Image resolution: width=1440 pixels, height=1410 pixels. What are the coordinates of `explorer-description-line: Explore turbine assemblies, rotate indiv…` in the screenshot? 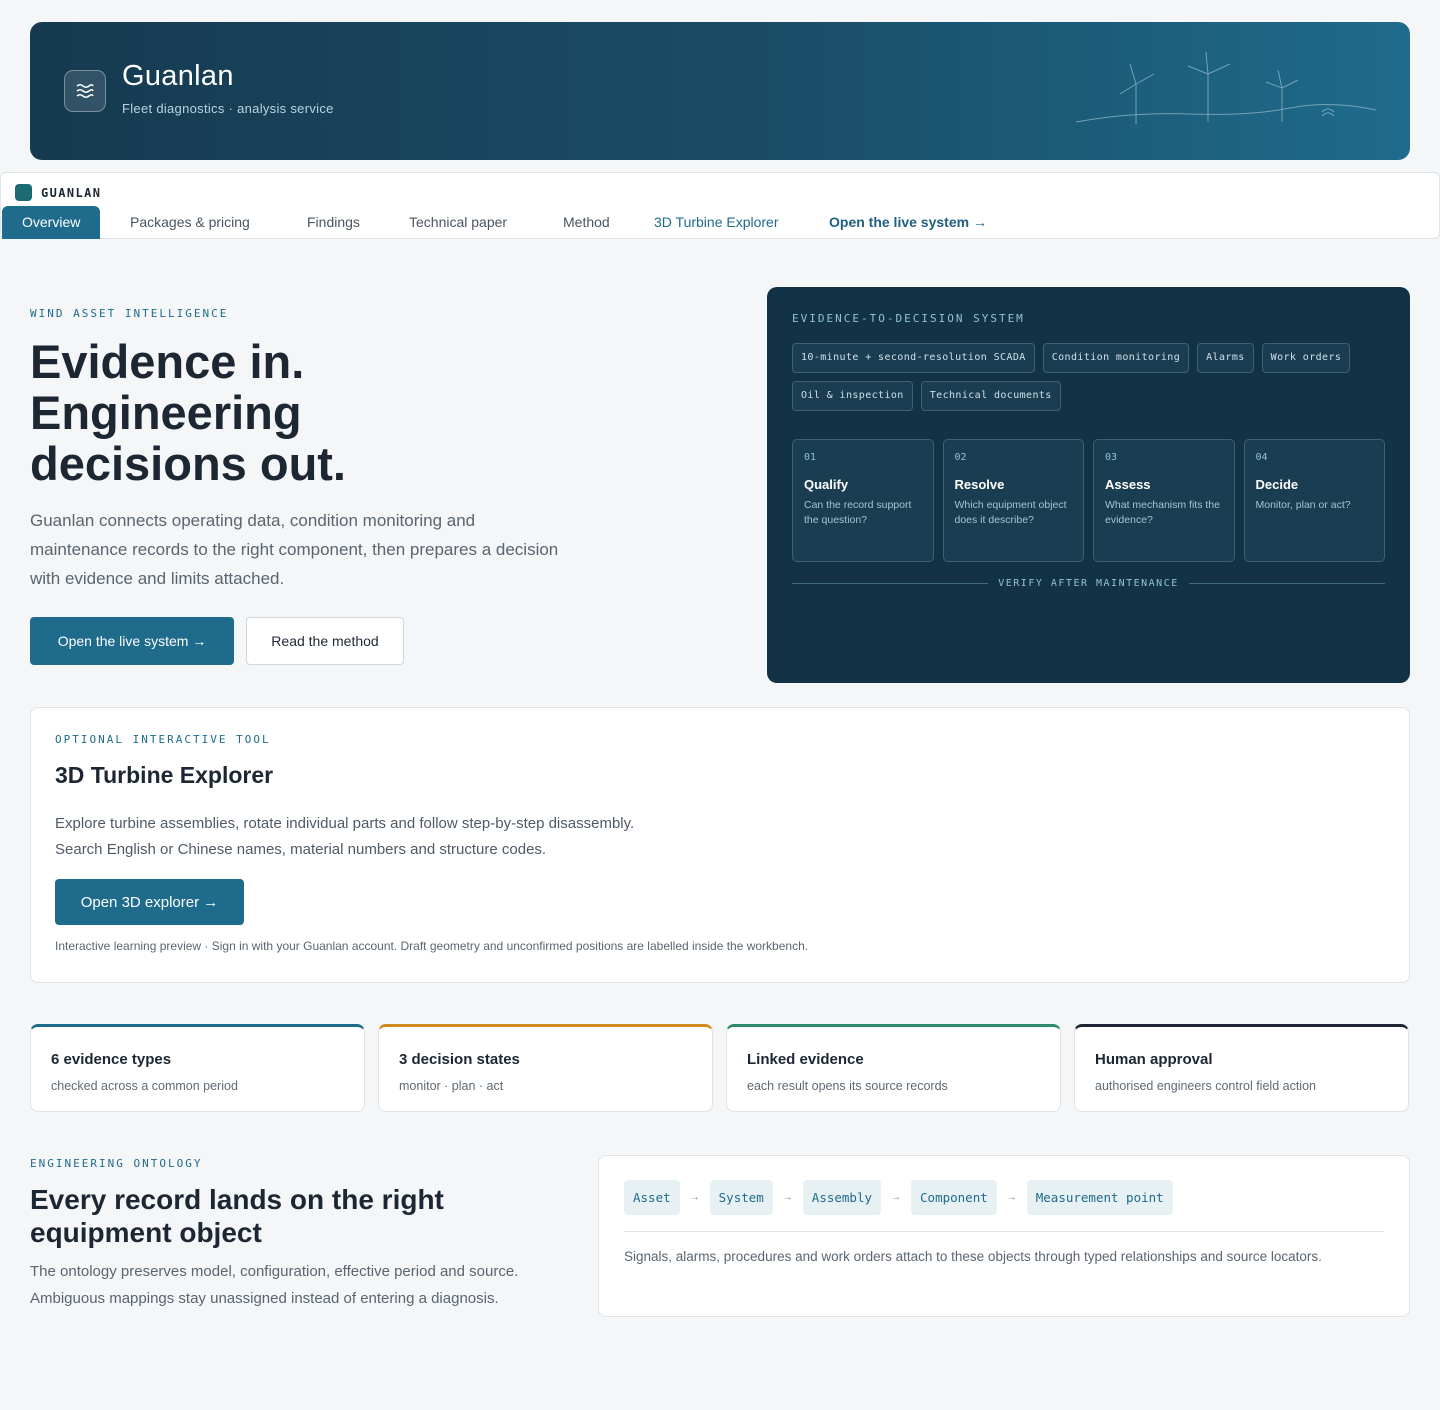 It's located at (345, 823).